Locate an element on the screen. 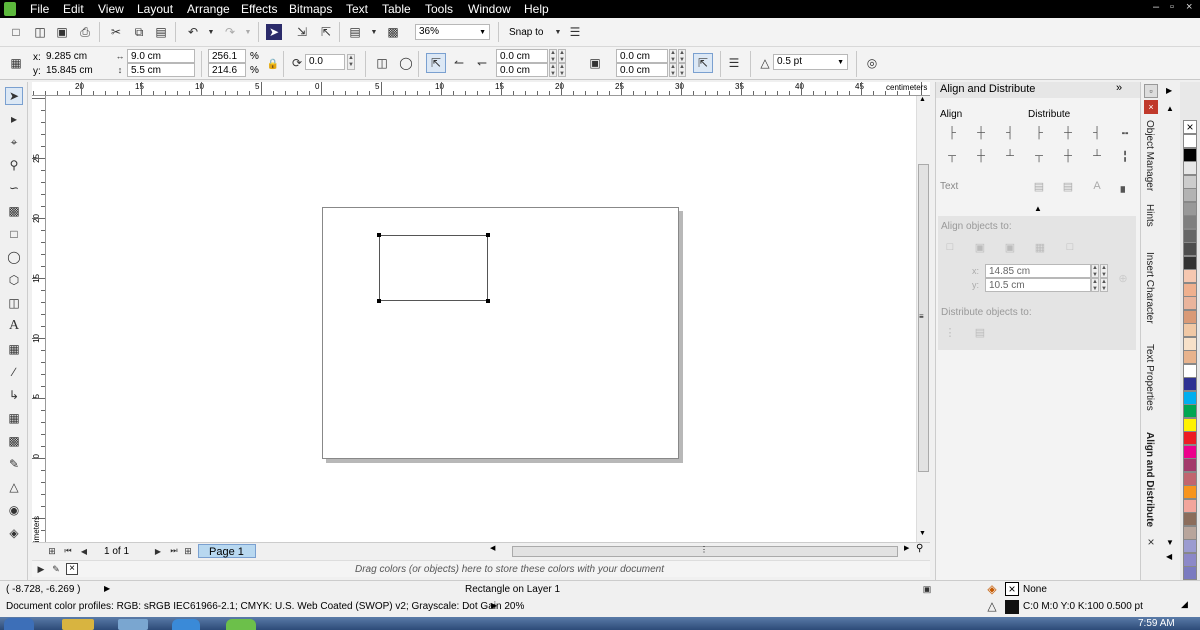 Image resolution: width=1200 pixels, height=630 pixels. color-proof-icon: ▣ is located at coordinates (927, 589).